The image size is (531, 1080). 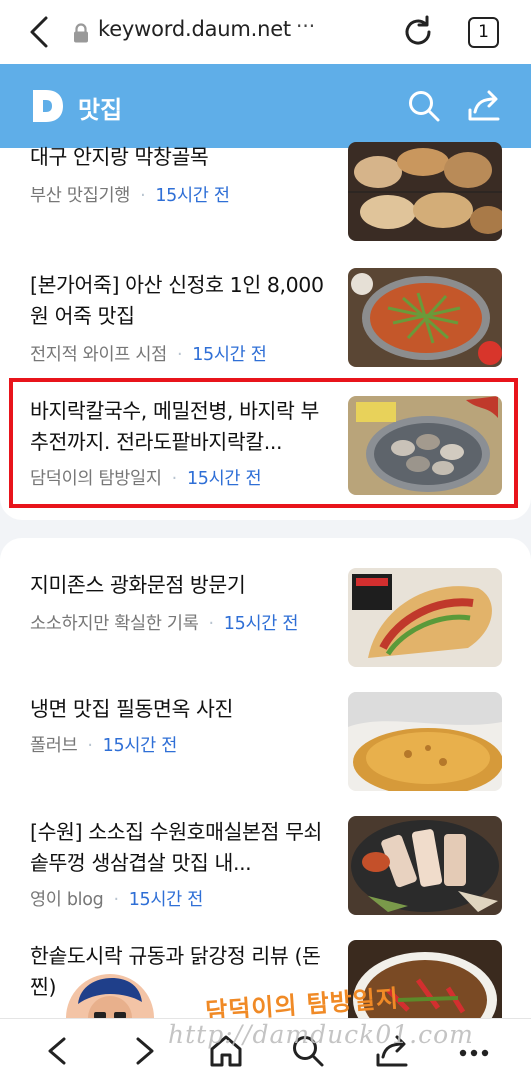 What do you see at coordinates (54, 746) in the screenshot?
I see `item-source: 폴러브` at bounding box center [54, 746].